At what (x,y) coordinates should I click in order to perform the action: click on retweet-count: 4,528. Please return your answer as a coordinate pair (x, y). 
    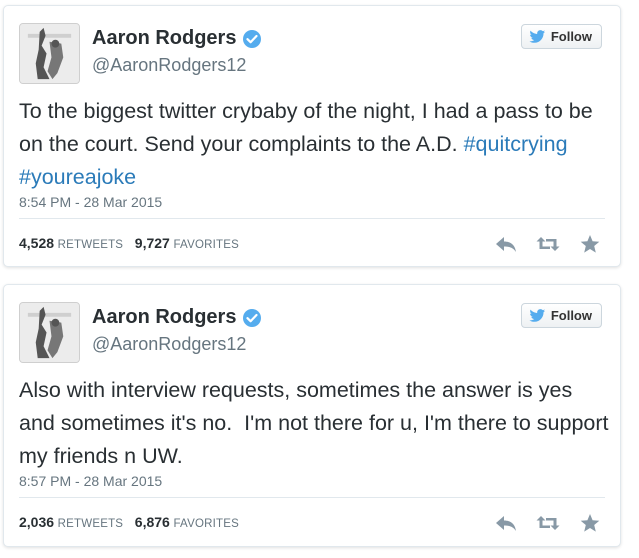
    Looking at the image, I should click on (36, 243).